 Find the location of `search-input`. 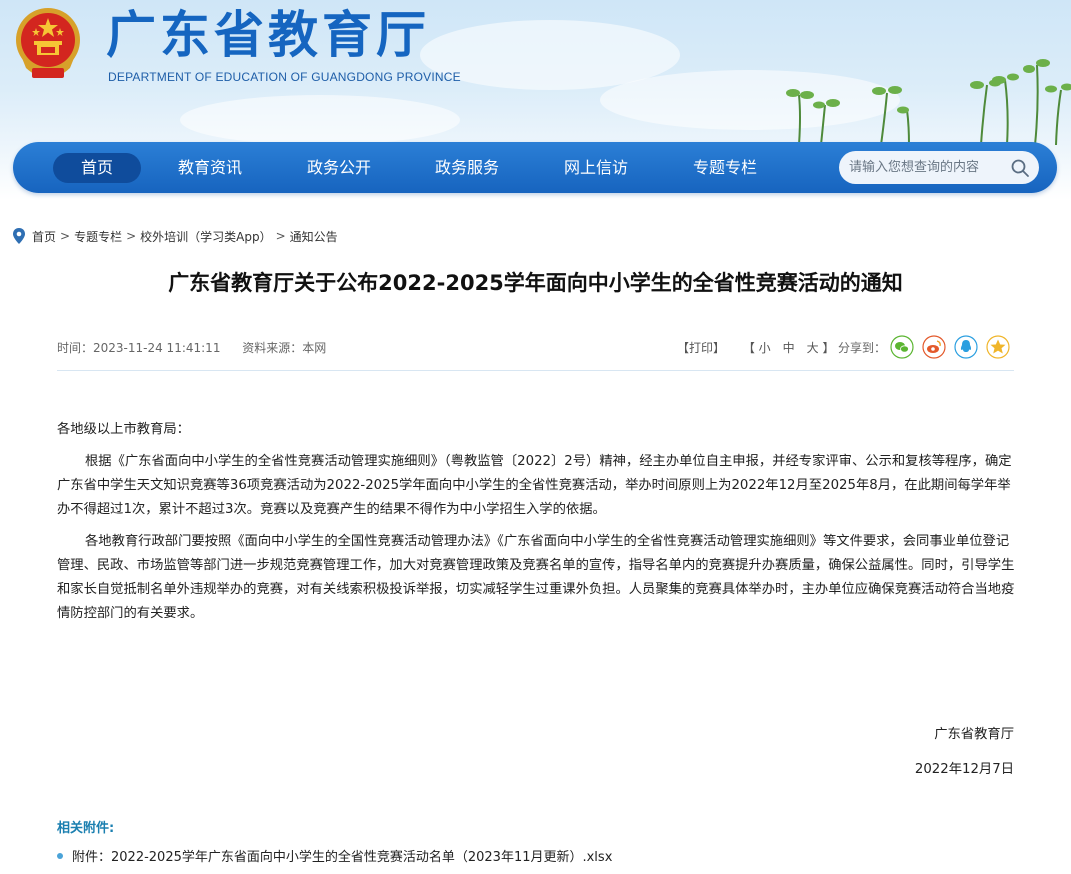

search-input is located at coordinates (929, 167).